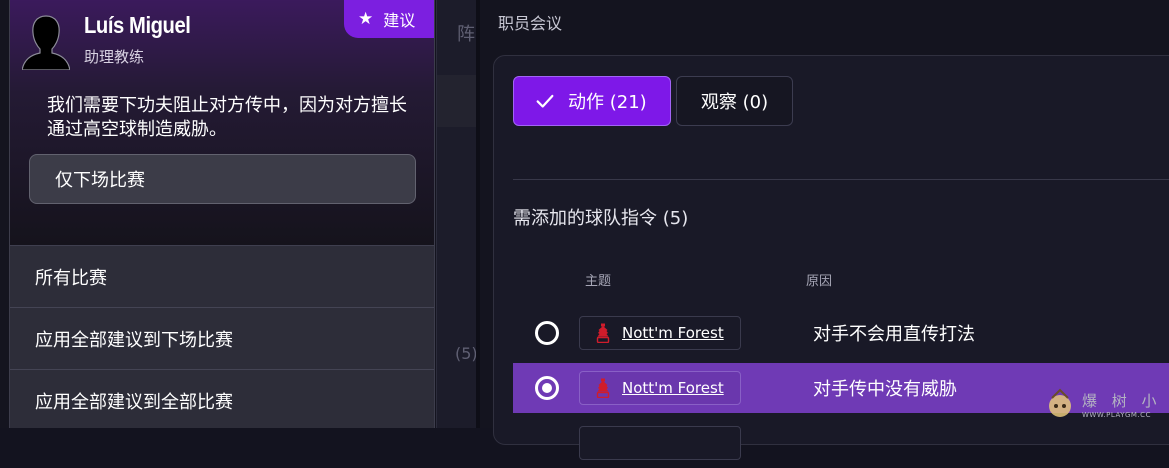 This screenshot has height=468, width=1169. What do you see at coordinates (601, 218) in the screenshot?
I see `section-title: 需添加的球队指令 (5)` at bounding box center [601, 218].